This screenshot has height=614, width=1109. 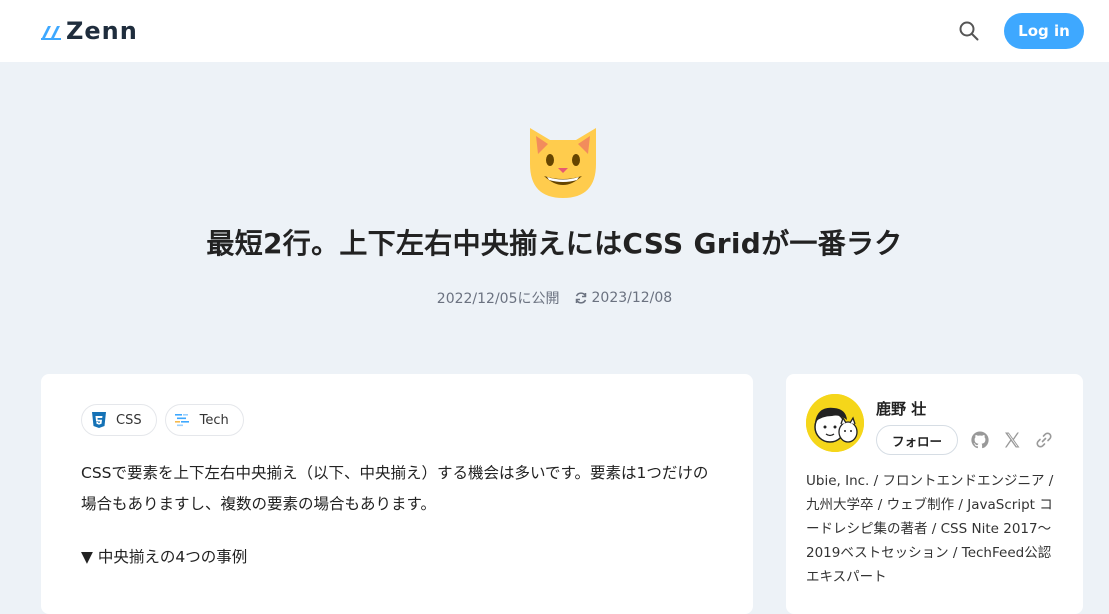 What do you see at coordinates (397, 420) in the screenshot?
I see `topic-list: CSS Tech` at bounding box center [397, 420].